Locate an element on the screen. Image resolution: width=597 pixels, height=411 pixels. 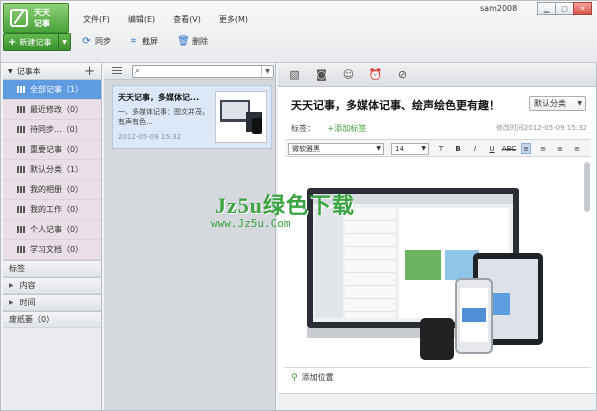
location-bar: ⚲ 添加位置 is located at coordinates (438, 377).